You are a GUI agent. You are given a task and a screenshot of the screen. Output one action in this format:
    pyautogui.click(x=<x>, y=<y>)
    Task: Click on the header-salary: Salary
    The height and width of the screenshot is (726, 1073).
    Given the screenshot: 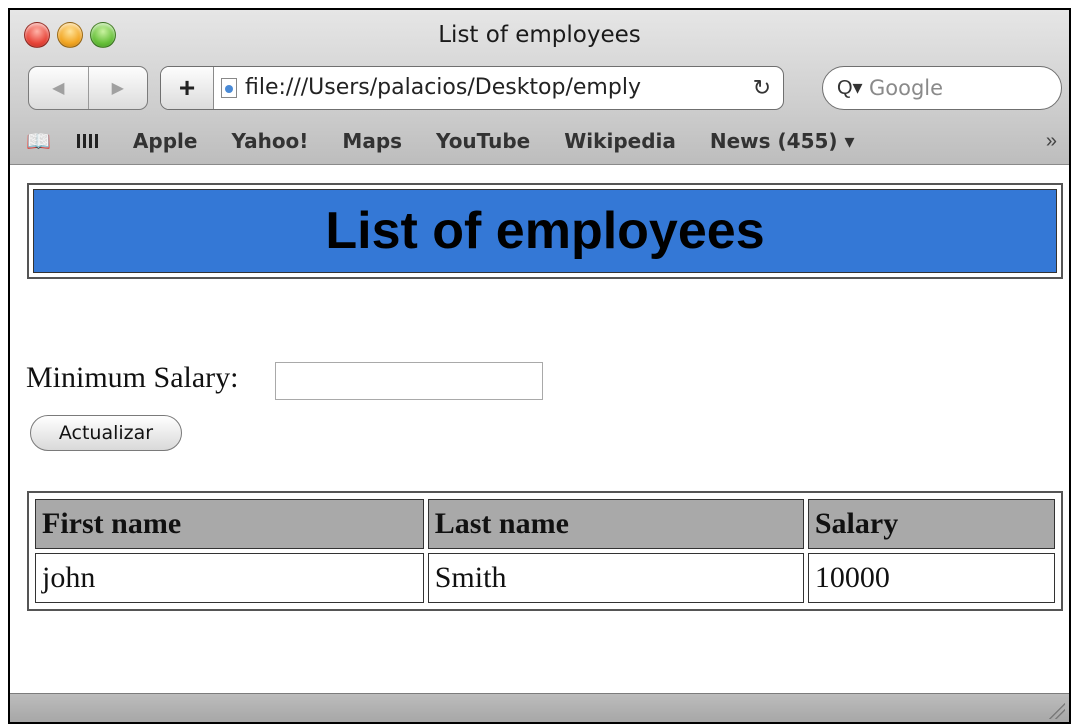 What is the action you would take?
    pyautogui.click(x=931, y=524)
    